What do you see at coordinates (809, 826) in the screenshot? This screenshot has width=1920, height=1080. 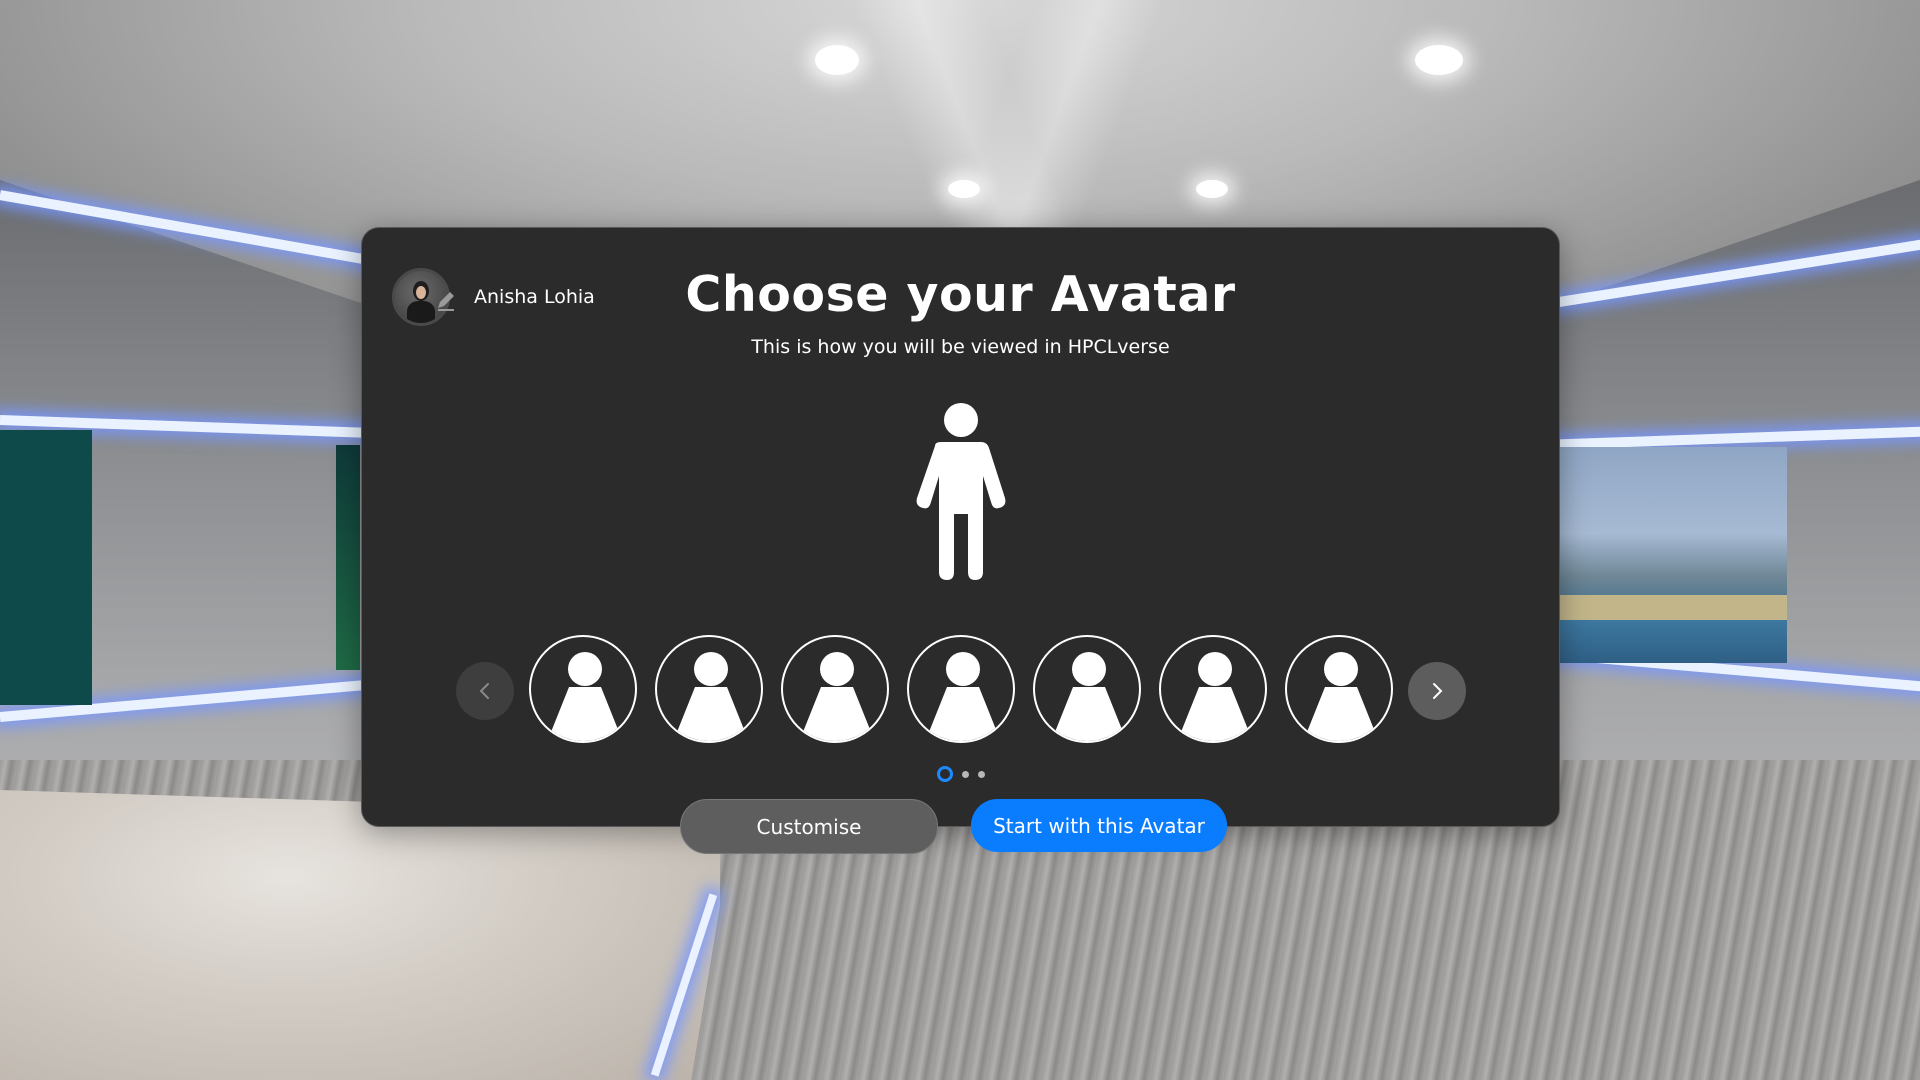 I see `customise-button: Customise` at bounding box center [809, 826].